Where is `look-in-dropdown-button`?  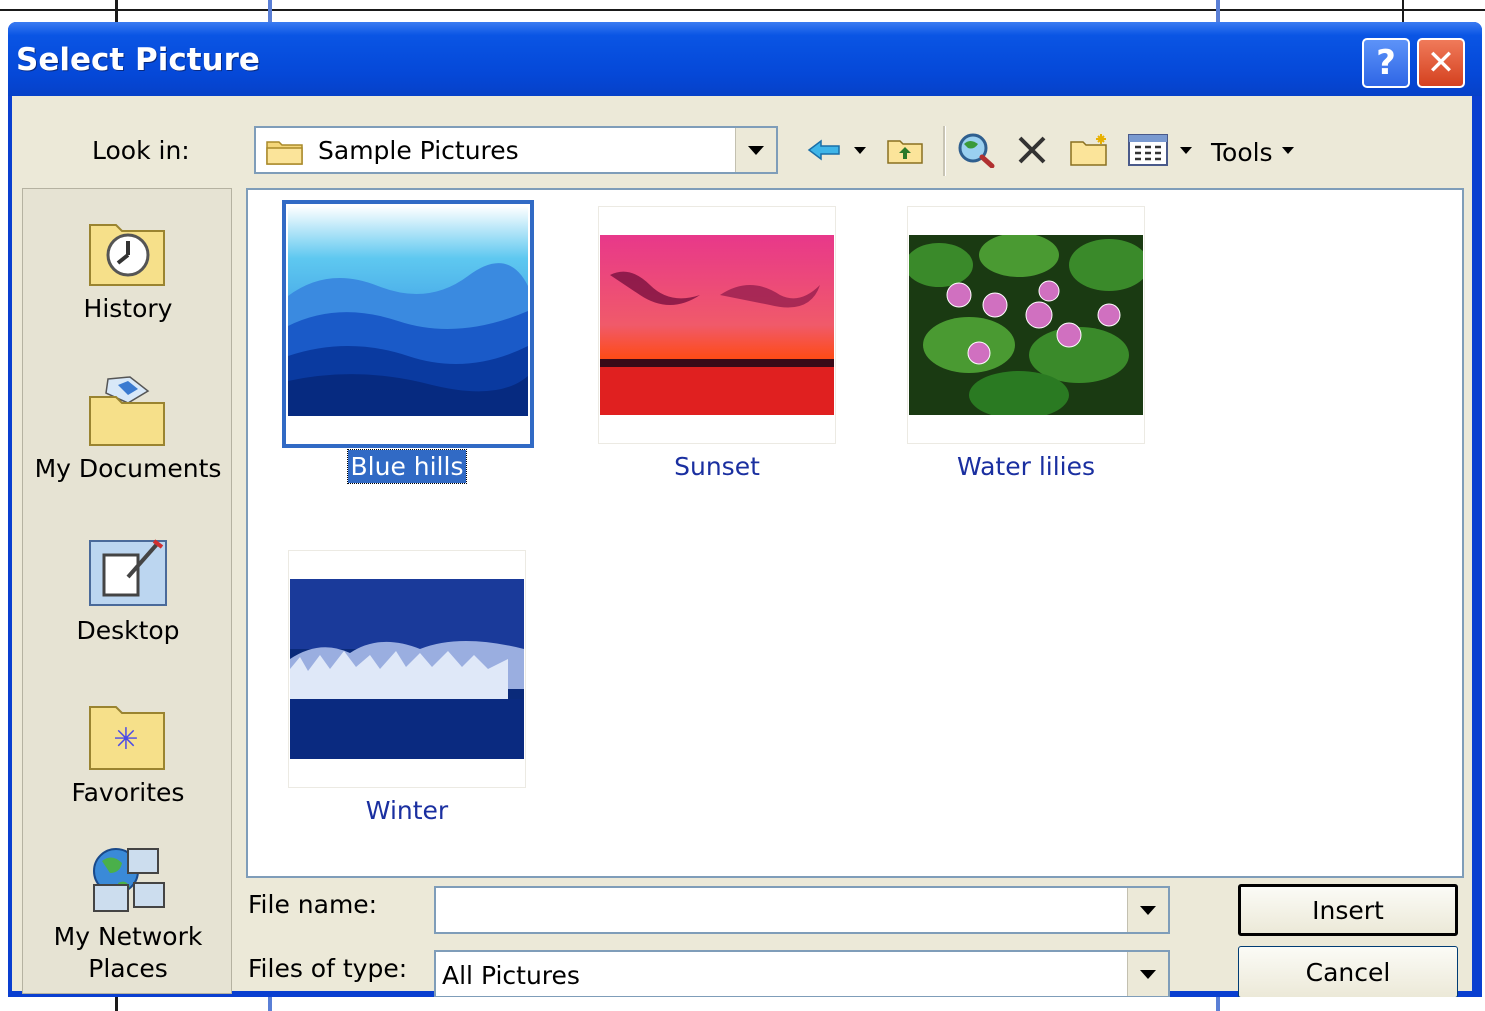
look-in-dropdown-button is located at coordinates (755, 150).